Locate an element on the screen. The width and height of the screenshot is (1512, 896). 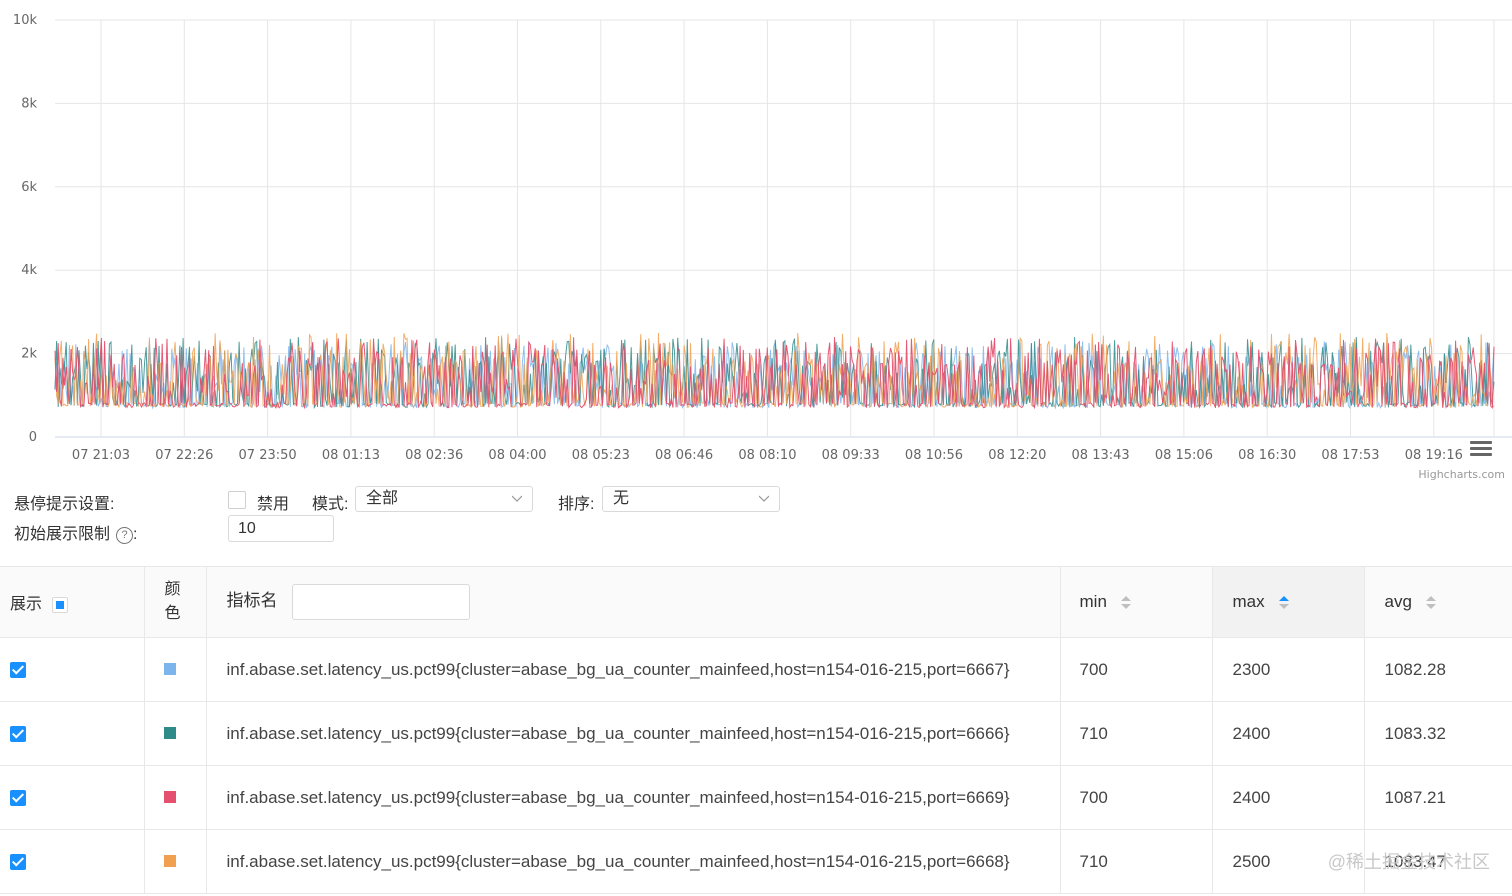
x-tick-label: 08 12:20 is located at coordinates (1017, 455).